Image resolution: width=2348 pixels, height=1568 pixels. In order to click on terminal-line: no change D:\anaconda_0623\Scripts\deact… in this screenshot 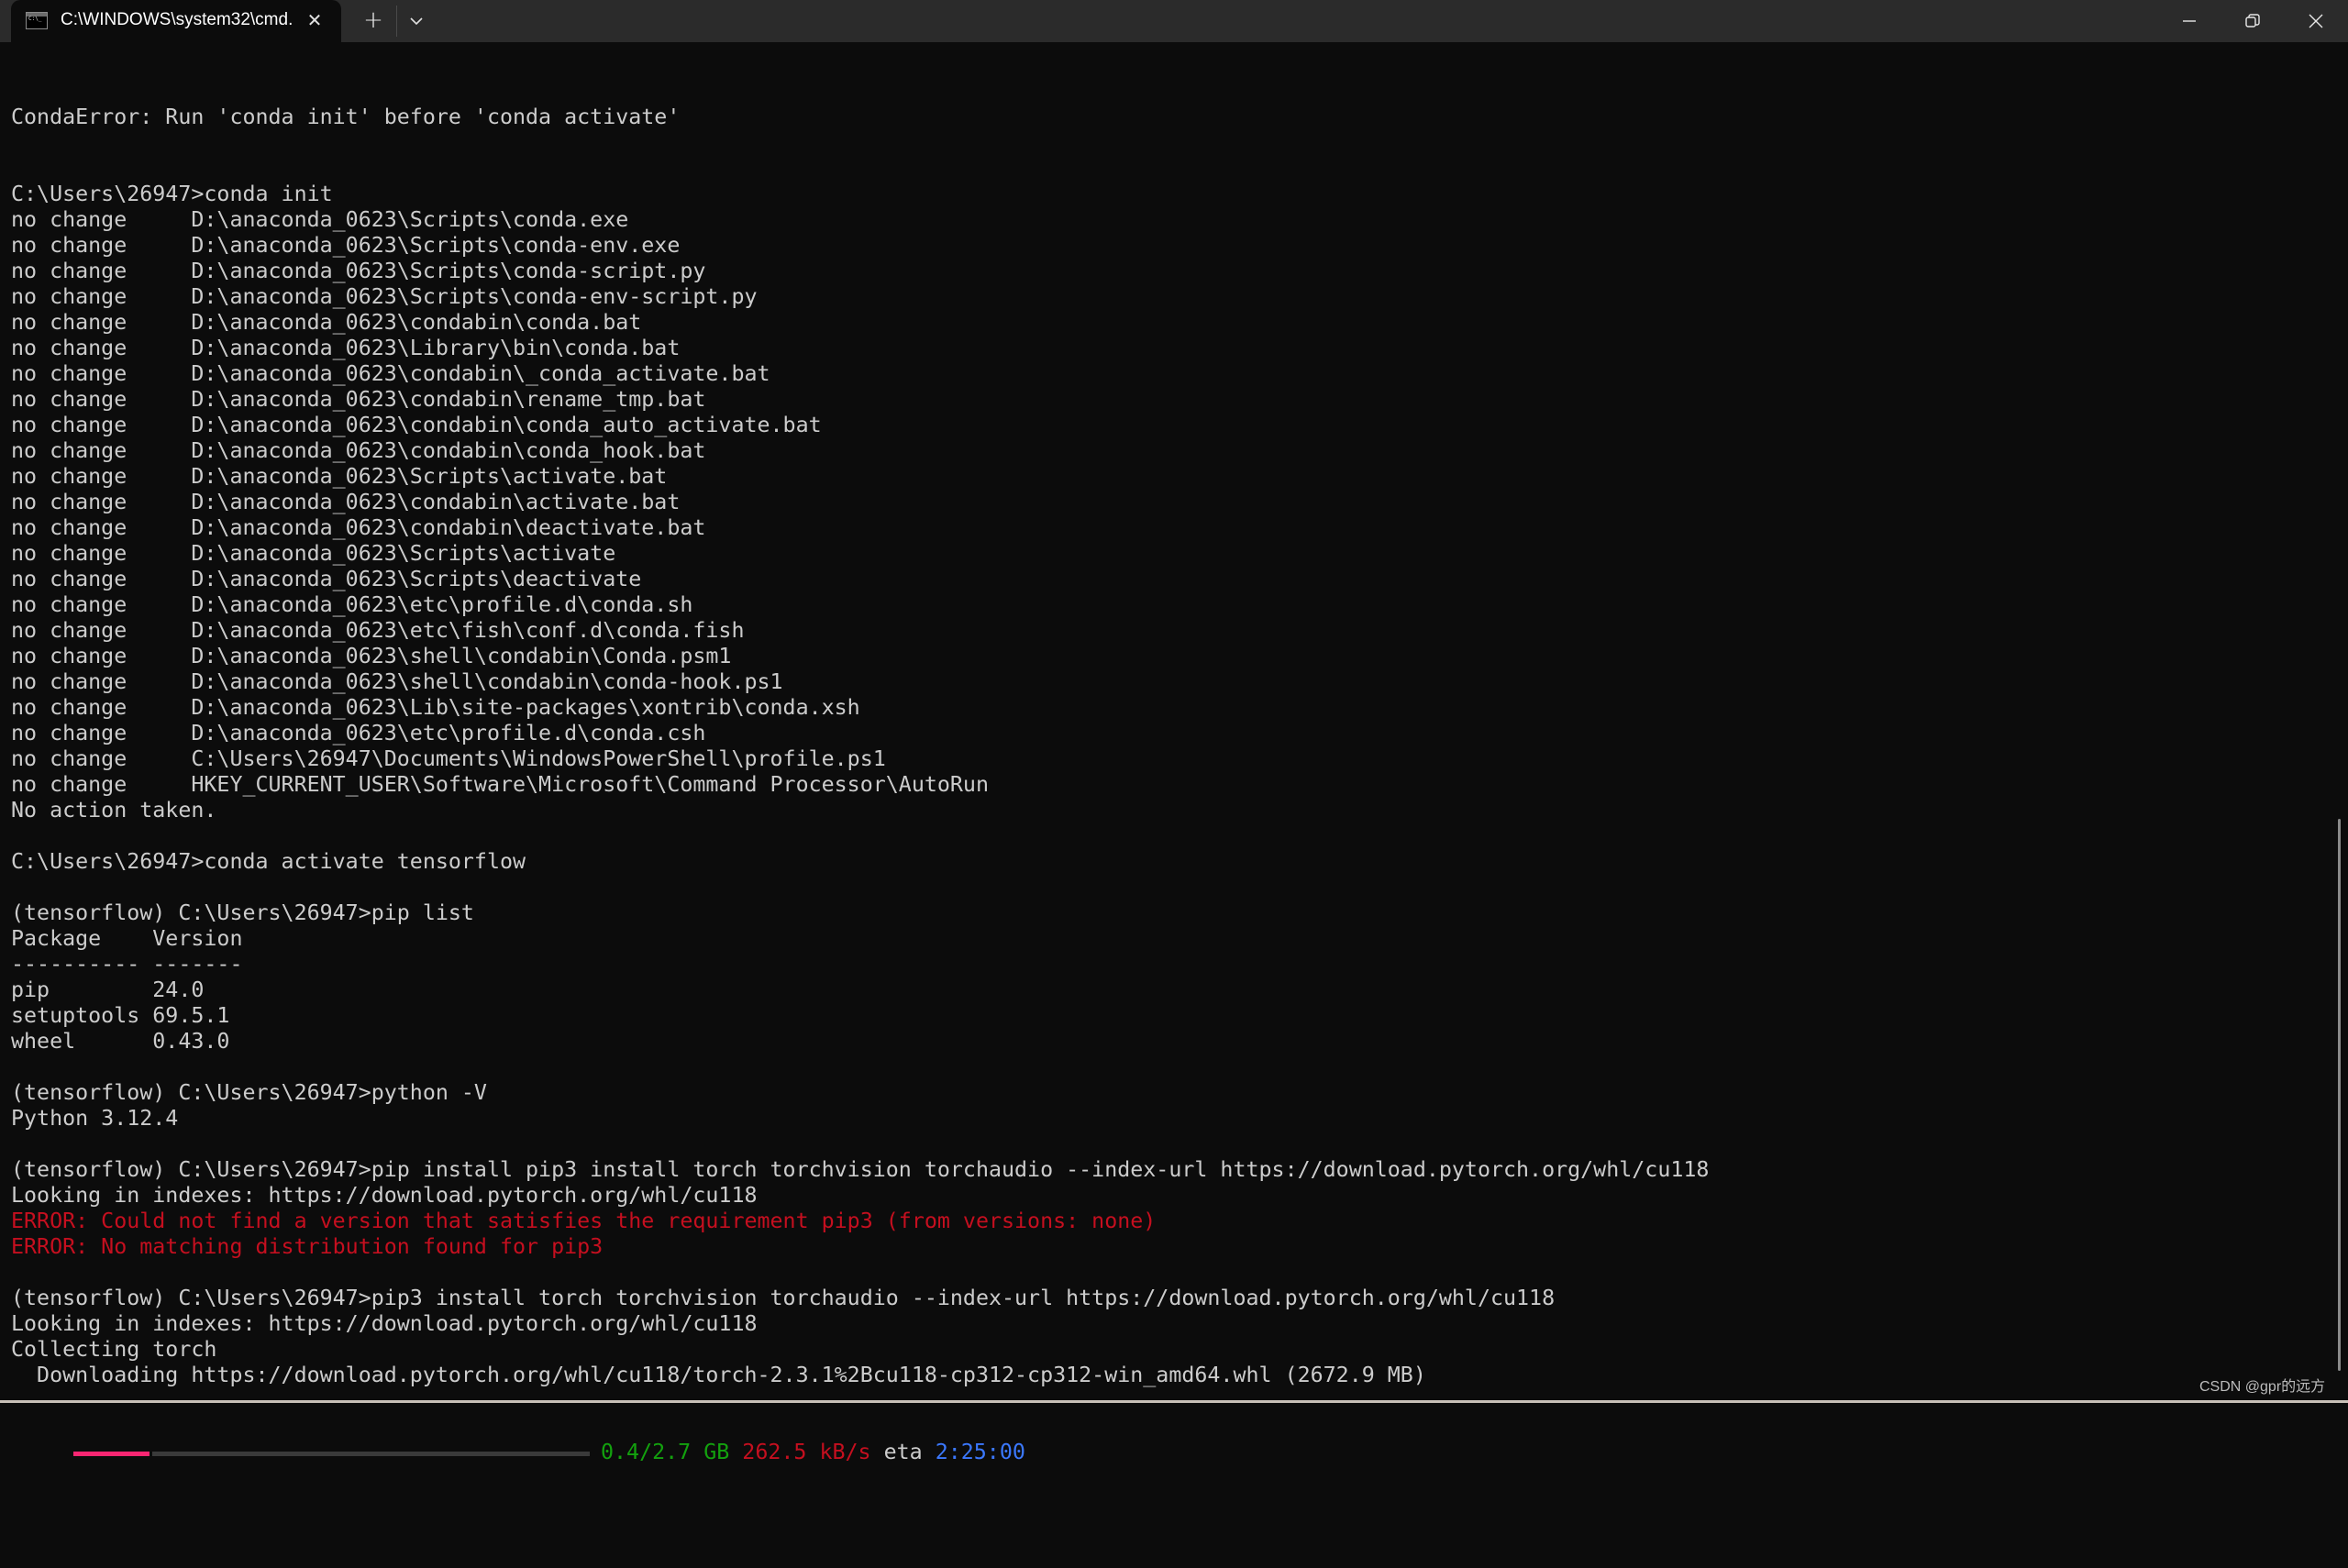, I will do `click(326, 579)`.